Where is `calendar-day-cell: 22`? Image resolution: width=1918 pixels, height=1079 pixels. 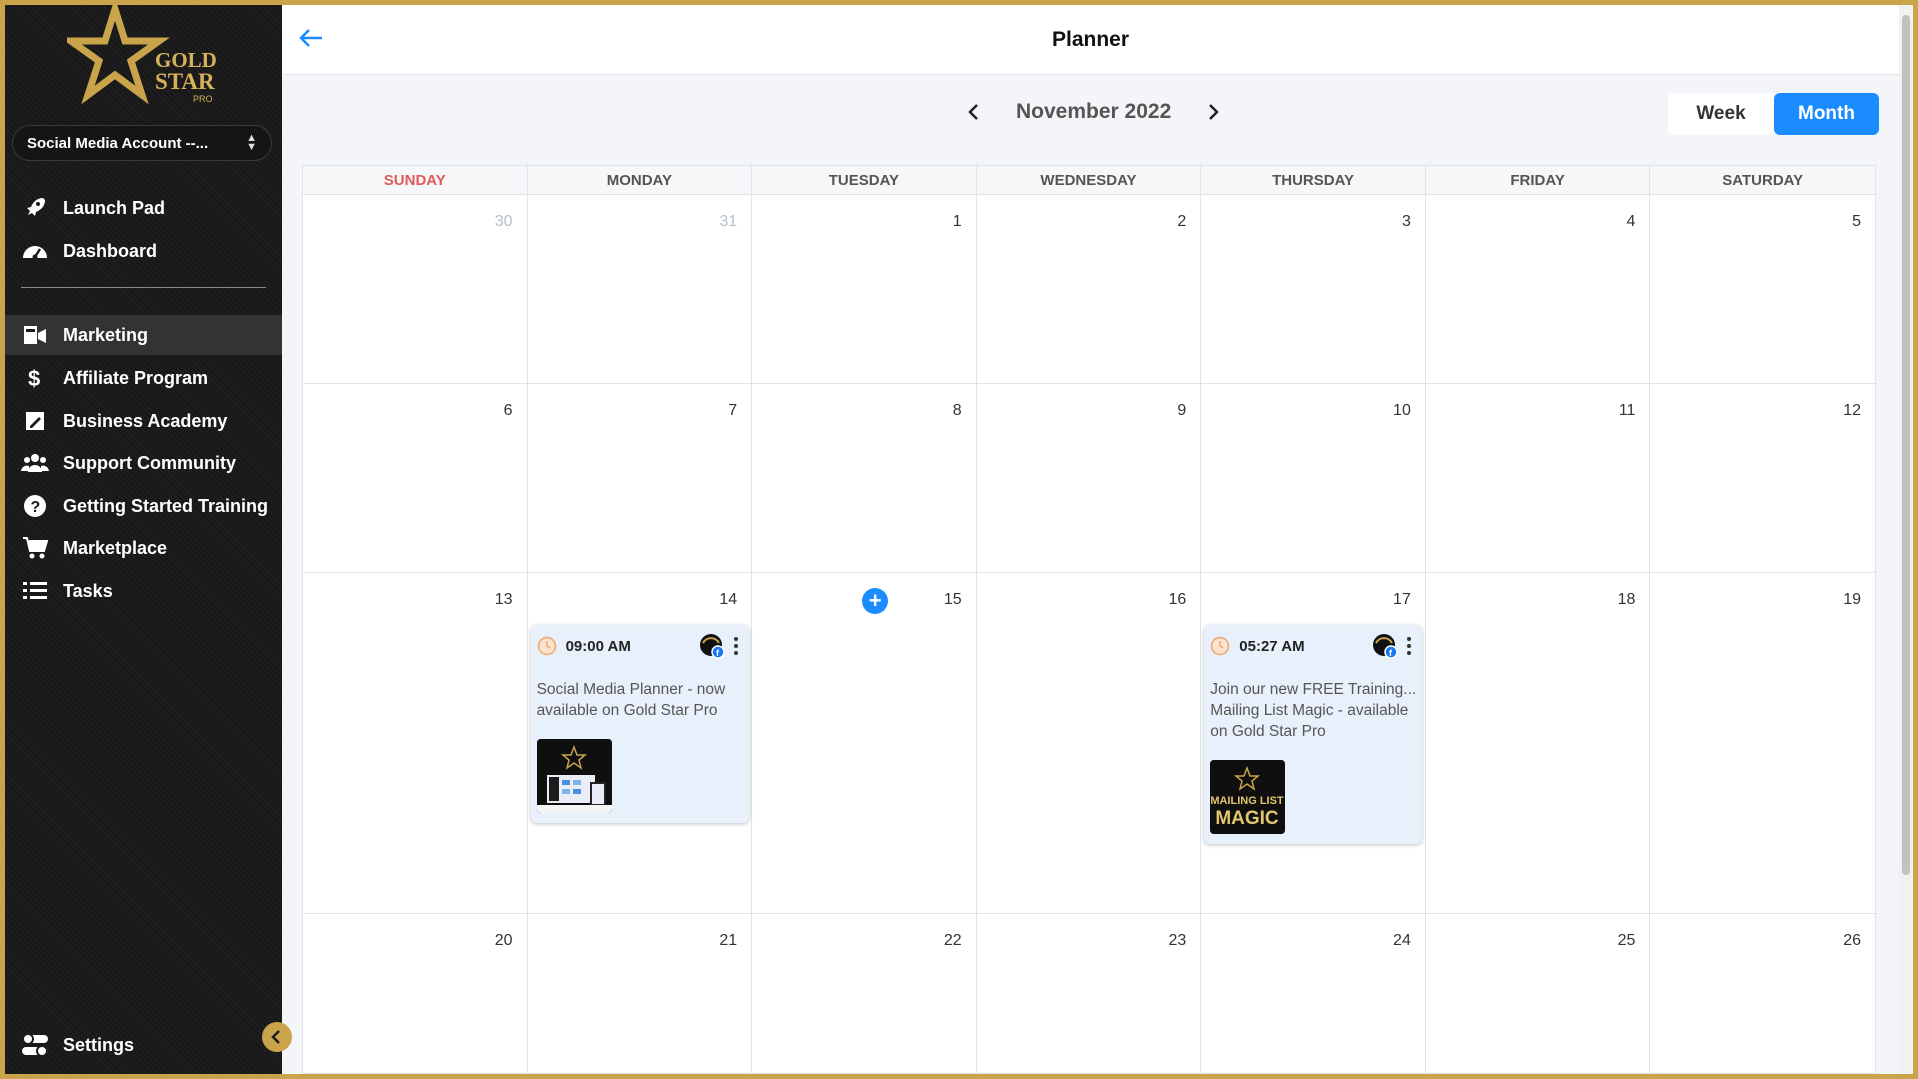
calendar-day-cell: 22 is located at coordinates (864, 993).